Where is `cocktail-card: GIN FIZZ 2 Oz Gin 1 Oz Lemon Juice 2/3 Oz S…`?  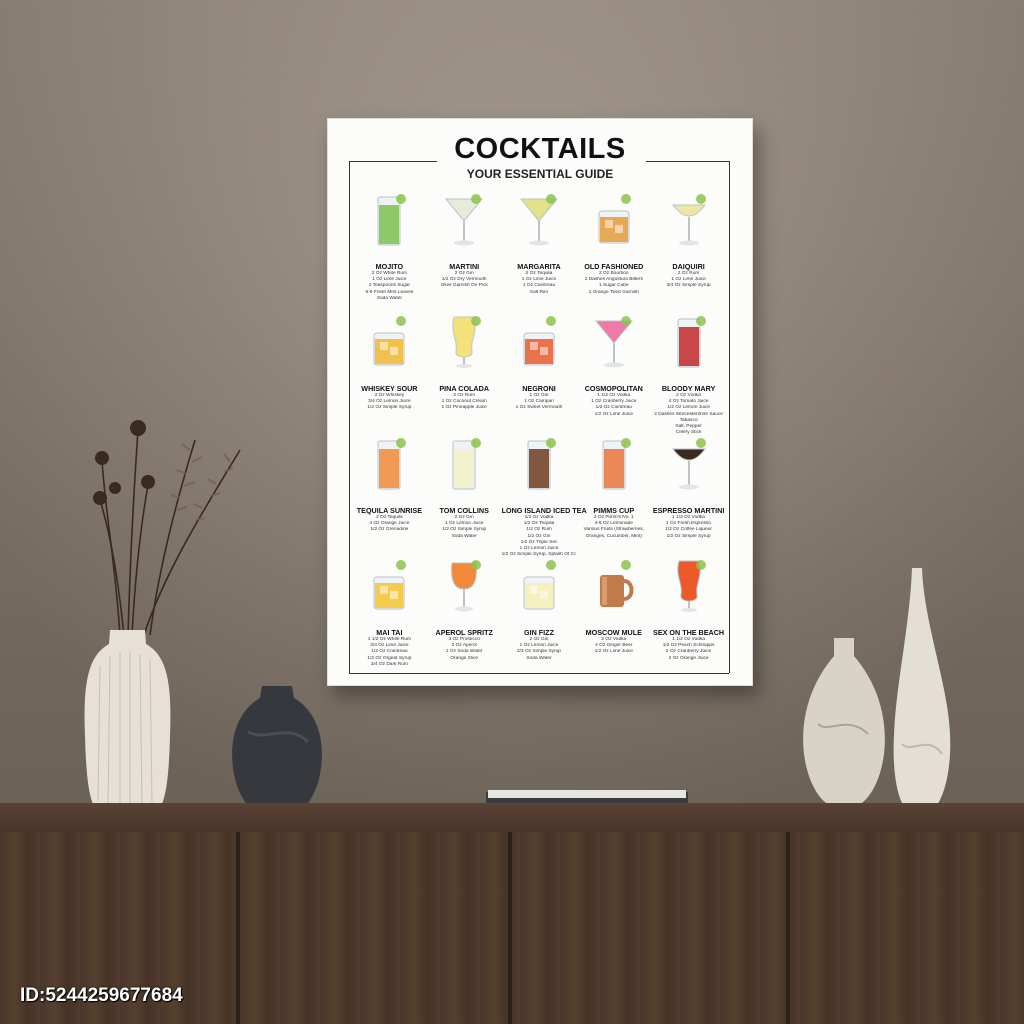
cocktail-card: GIN FIZZ 2 Oz Gin 1 Oz Lemon Juice 2/3 Oz S… is located at coordinates (539, 614).